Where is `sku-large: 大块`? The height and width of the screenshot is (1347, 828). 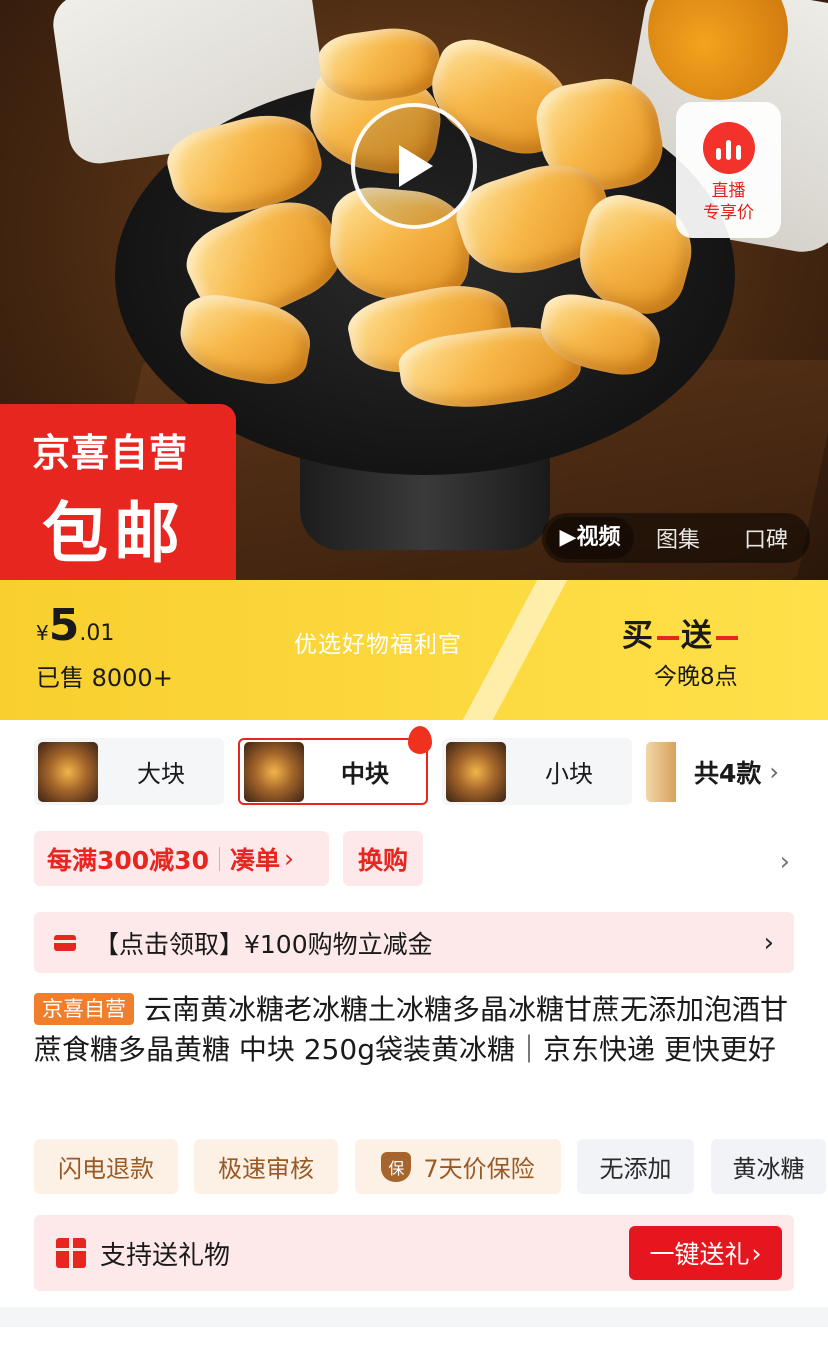 sku-large: 大块 is located at coordinates (129, 771).